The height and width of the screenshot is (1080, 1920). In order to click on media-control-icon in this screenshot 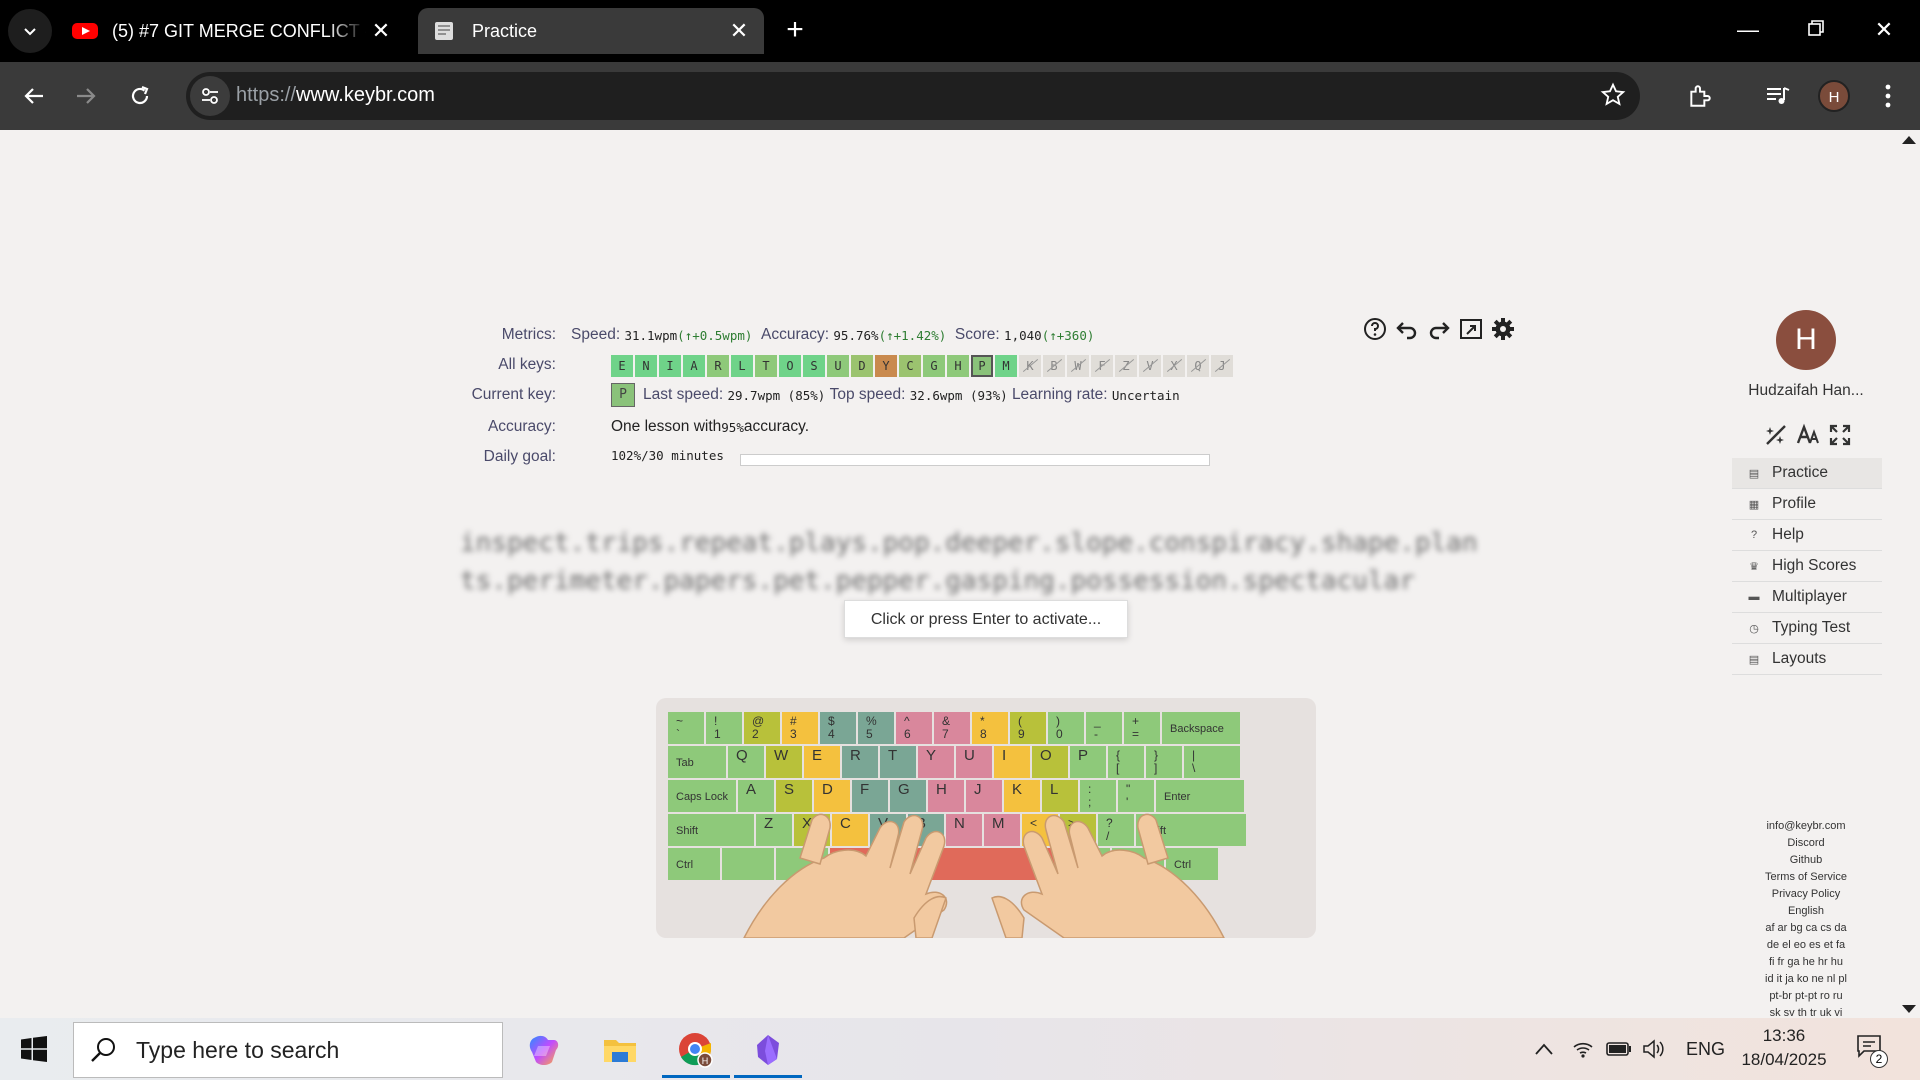, I will do `click(1778, 96)`.